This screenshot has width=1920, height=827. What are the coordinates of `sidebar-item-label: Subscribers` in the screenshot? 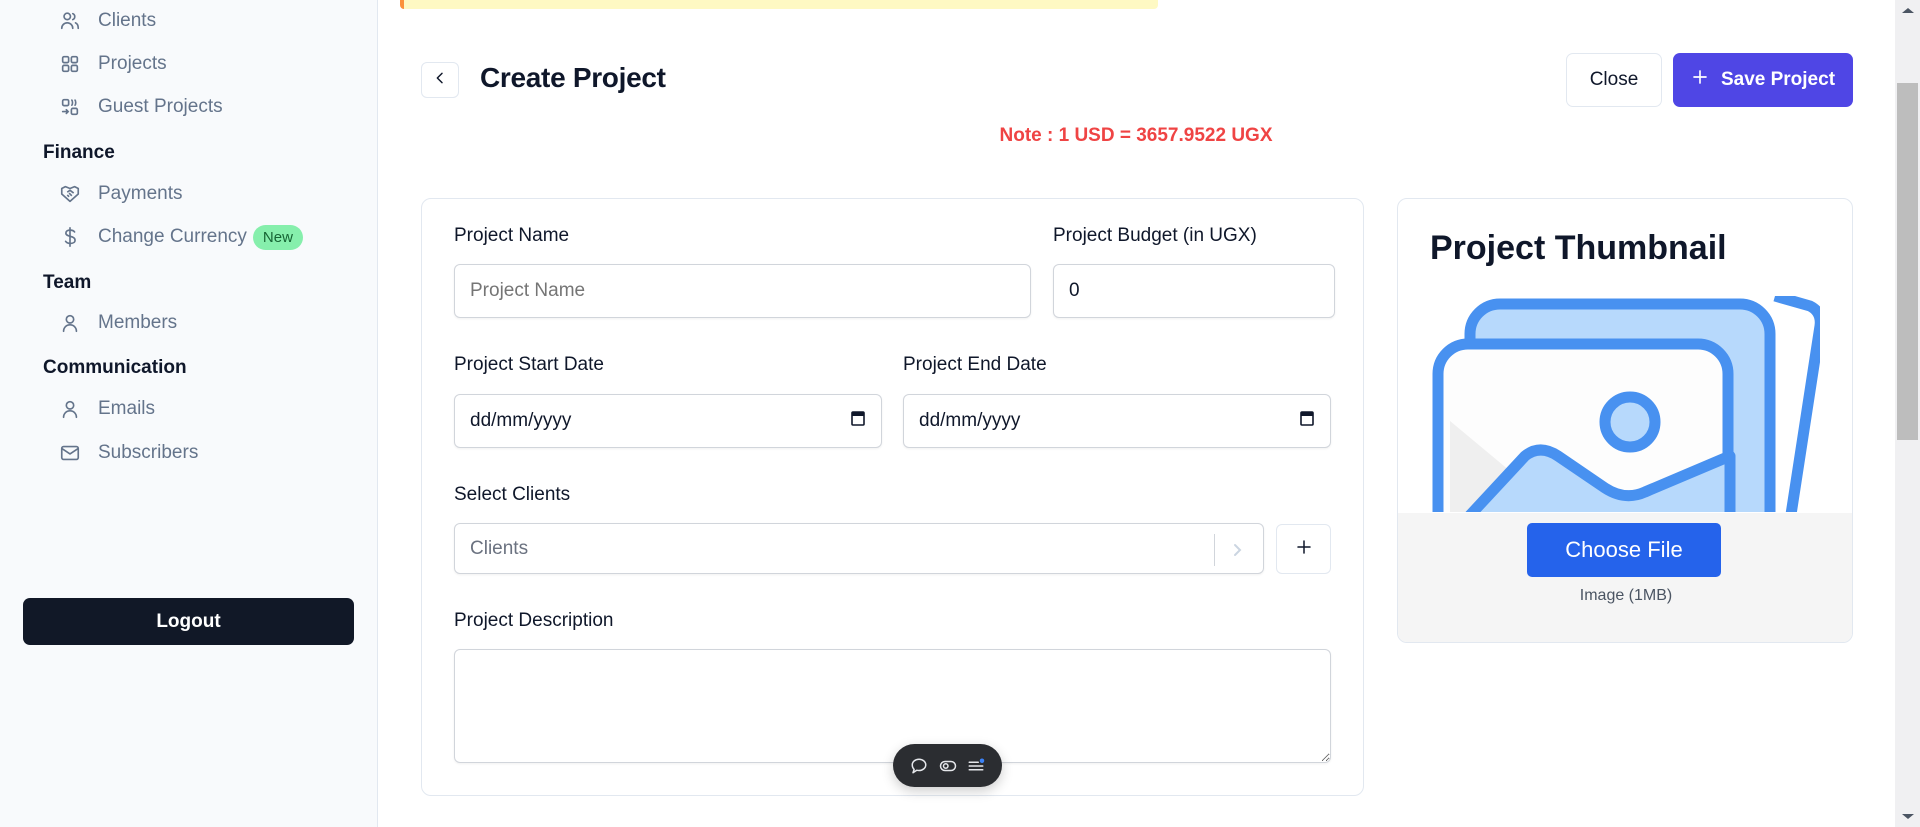 It's located at (148, 452).